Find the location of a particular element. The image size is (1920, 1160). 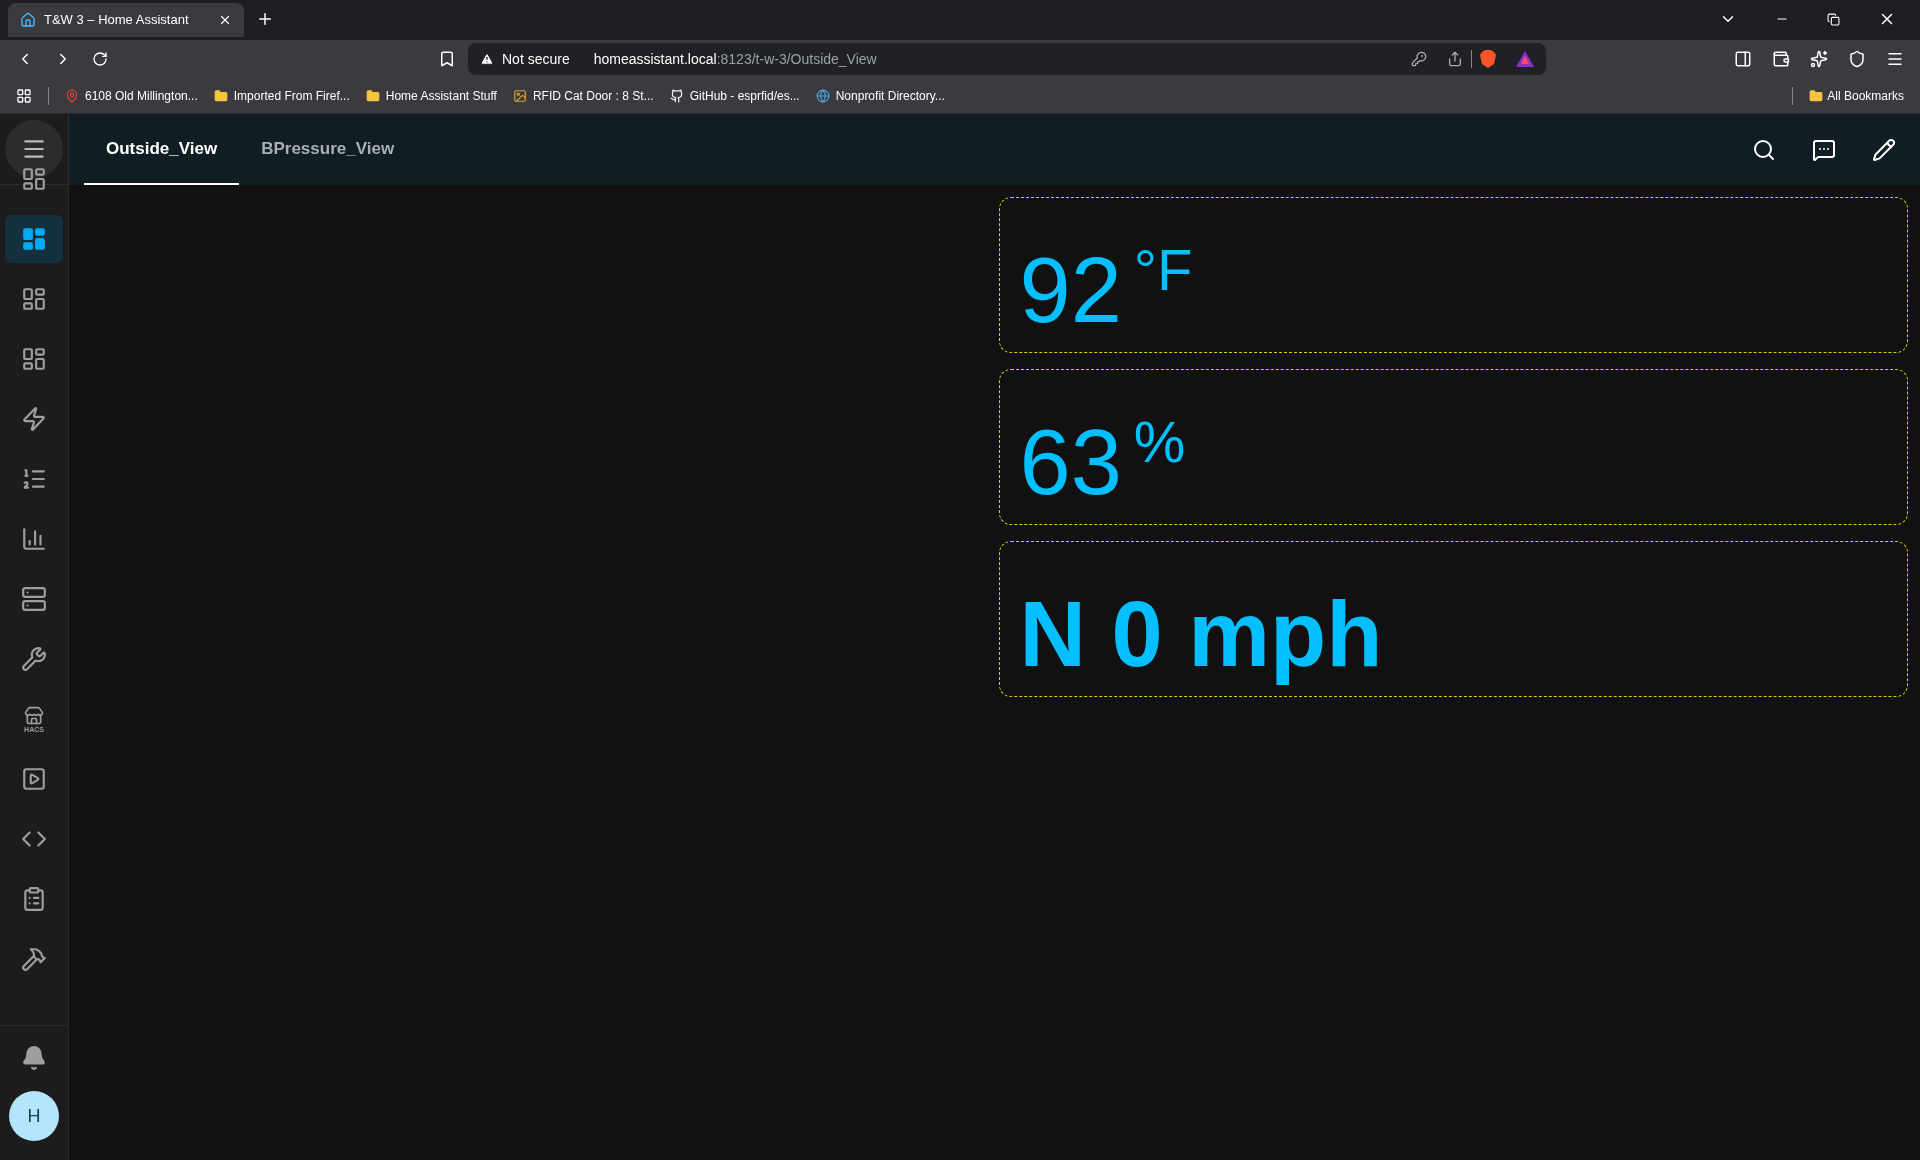

key-icon is located at coordinates (1419, 59).